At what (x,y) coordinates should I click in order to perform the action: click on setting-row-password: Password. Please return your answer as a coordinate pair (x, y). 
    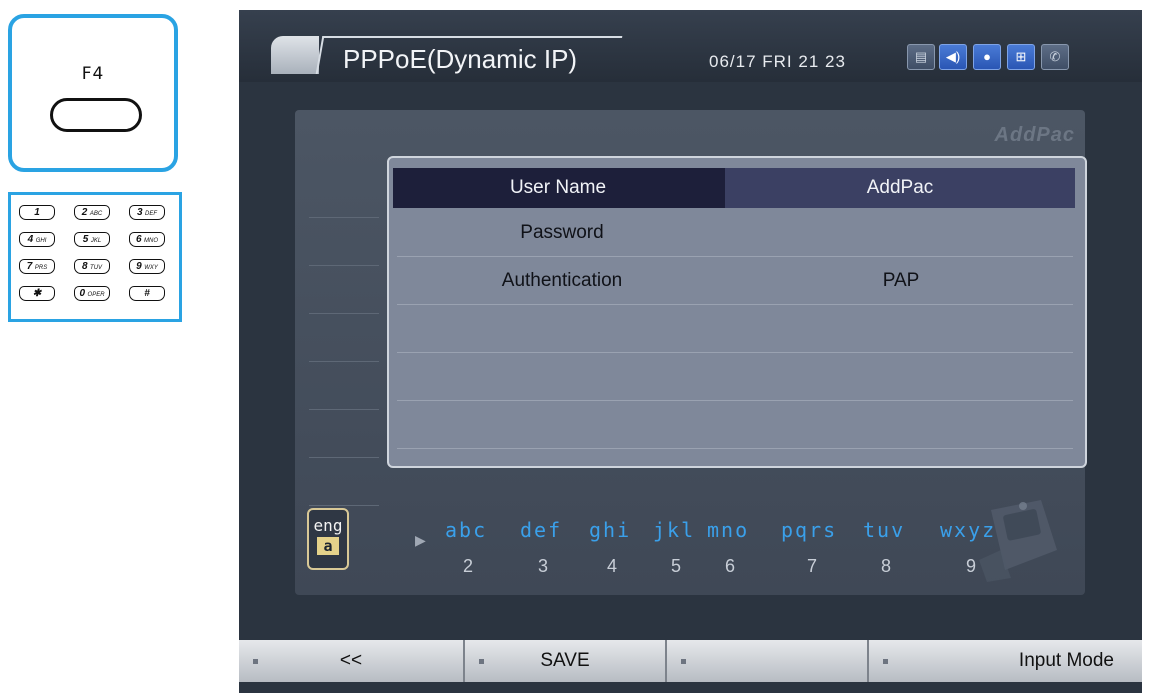
    Looking at the image, I should click on (735, 233).